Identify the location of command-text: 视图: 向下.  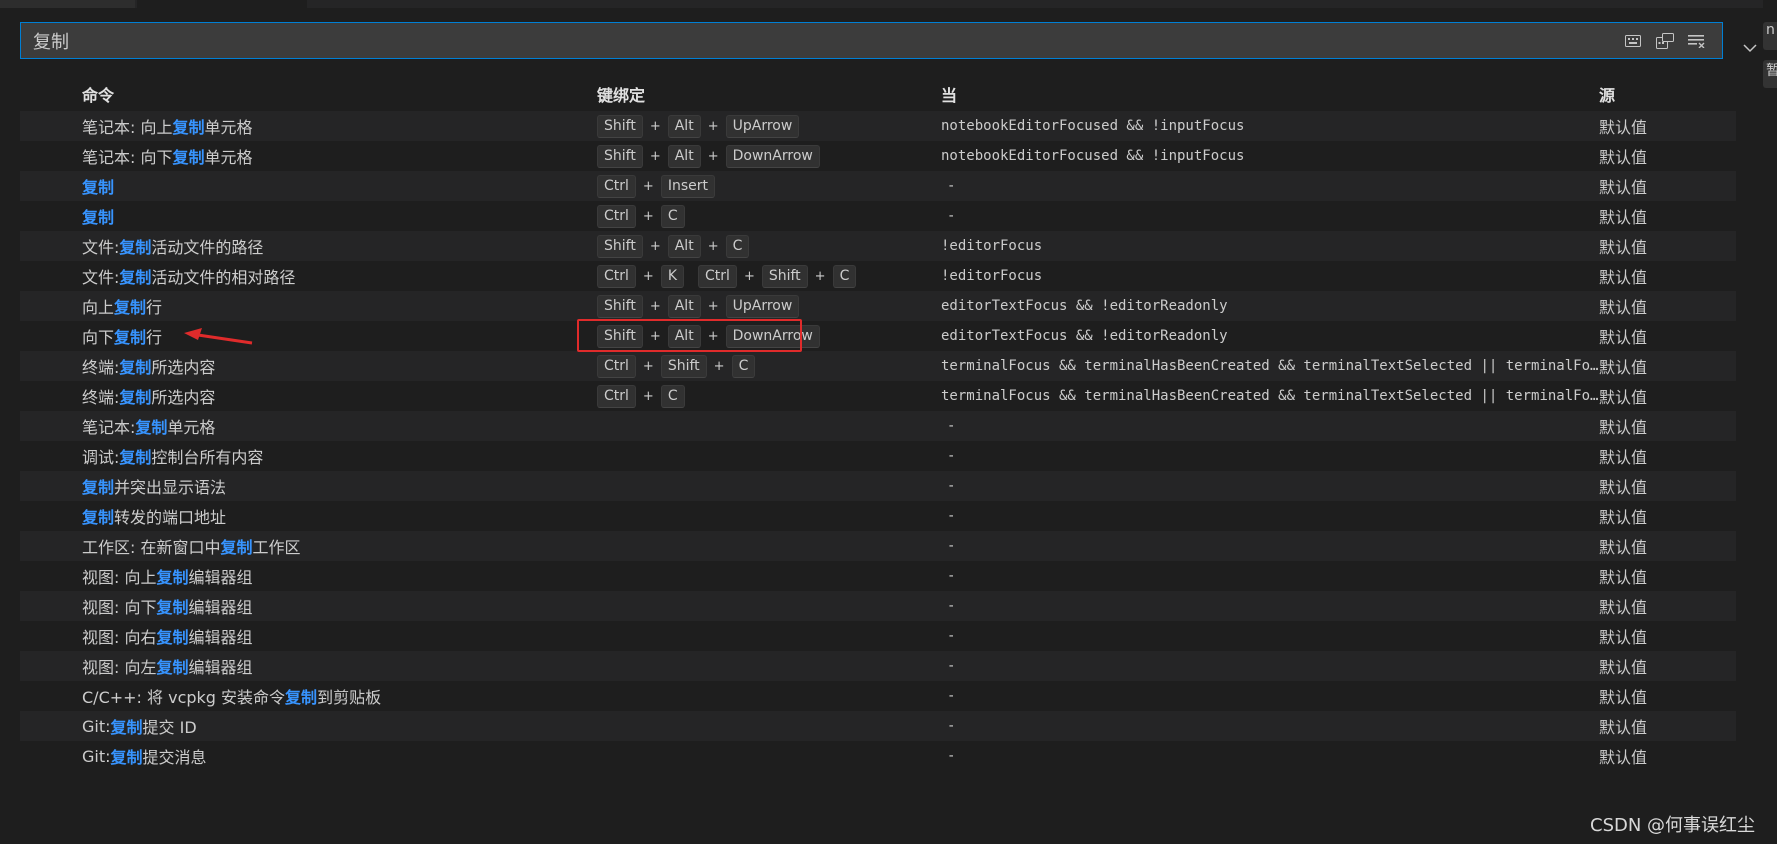
(119, 607).